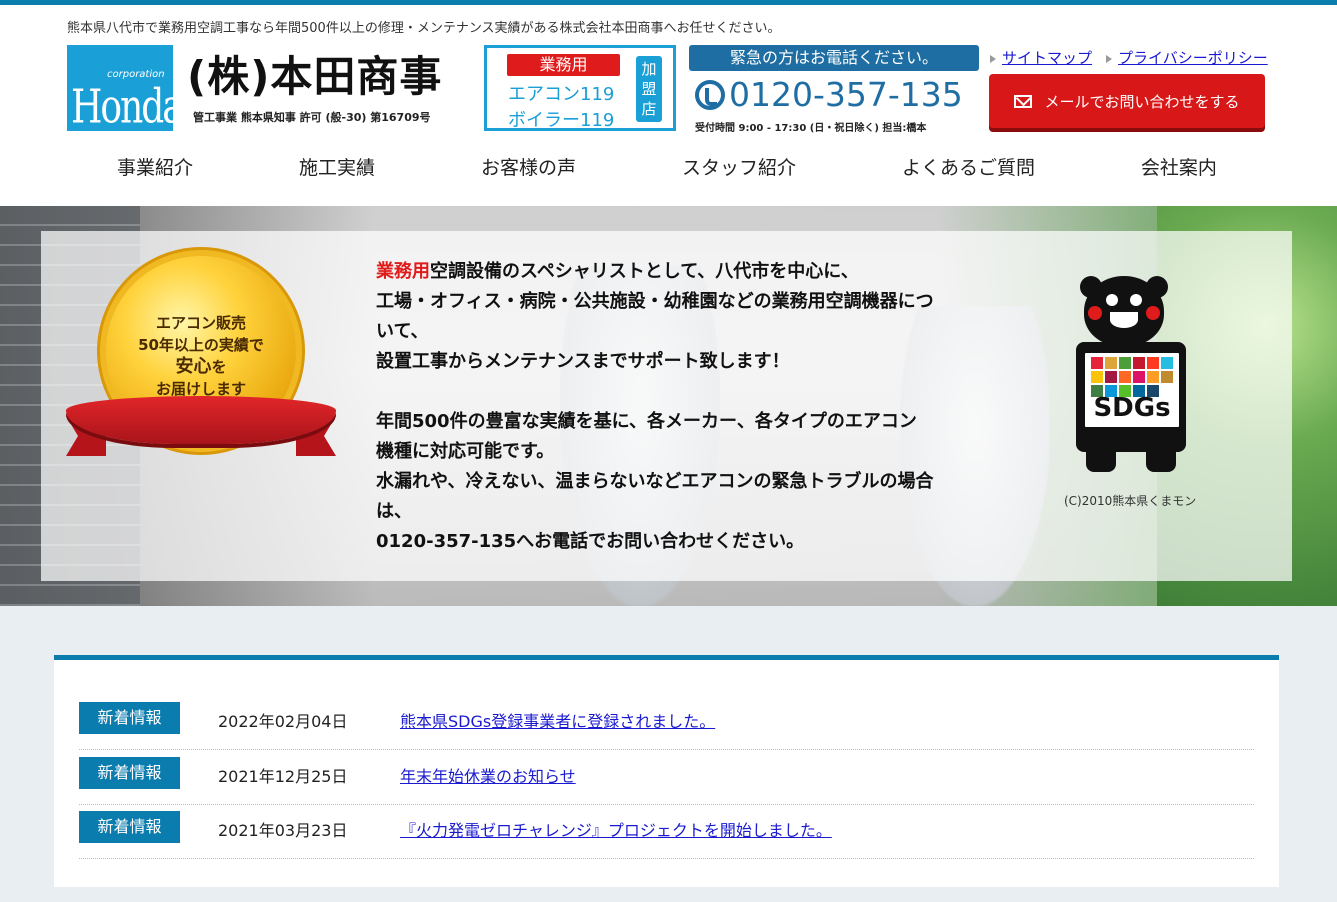 This screenshot has height=902, width=1337. Describe the element at coordinates (488, 775) in the screenshot. I see `news-title-link: 年末年始休業のお知らせ` at that location.